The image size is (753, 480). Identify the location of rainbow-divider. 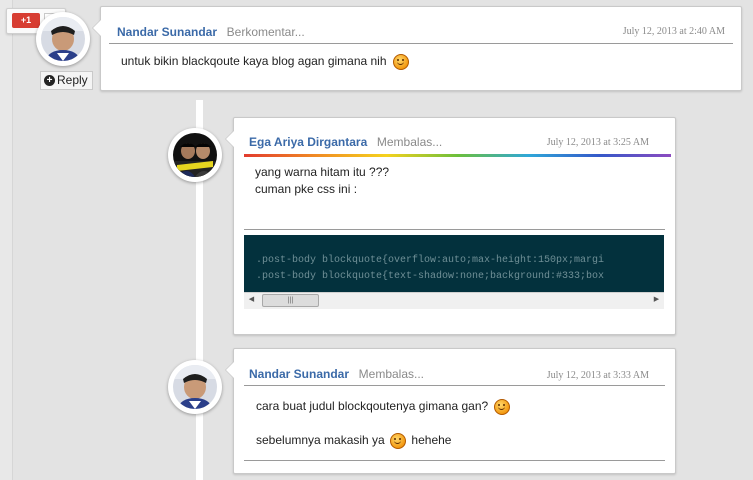
(457, 155).